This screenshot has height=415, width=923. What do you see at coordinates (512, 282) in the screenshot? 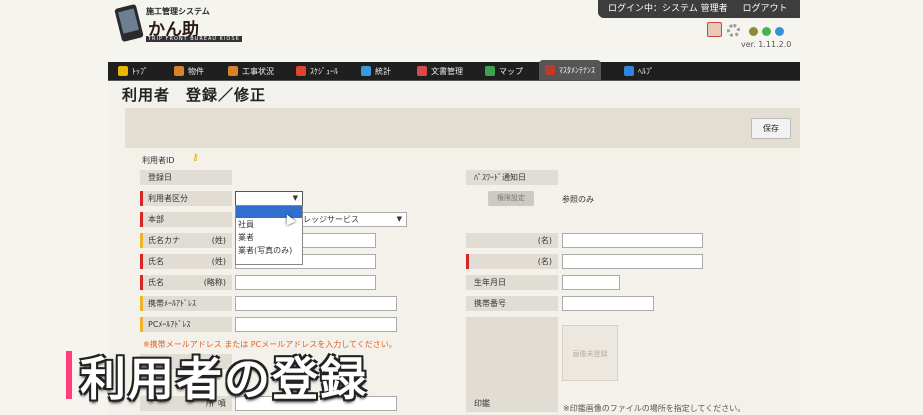
I see `birthdate-label: 生年月日` at bounding box center [512, 282].